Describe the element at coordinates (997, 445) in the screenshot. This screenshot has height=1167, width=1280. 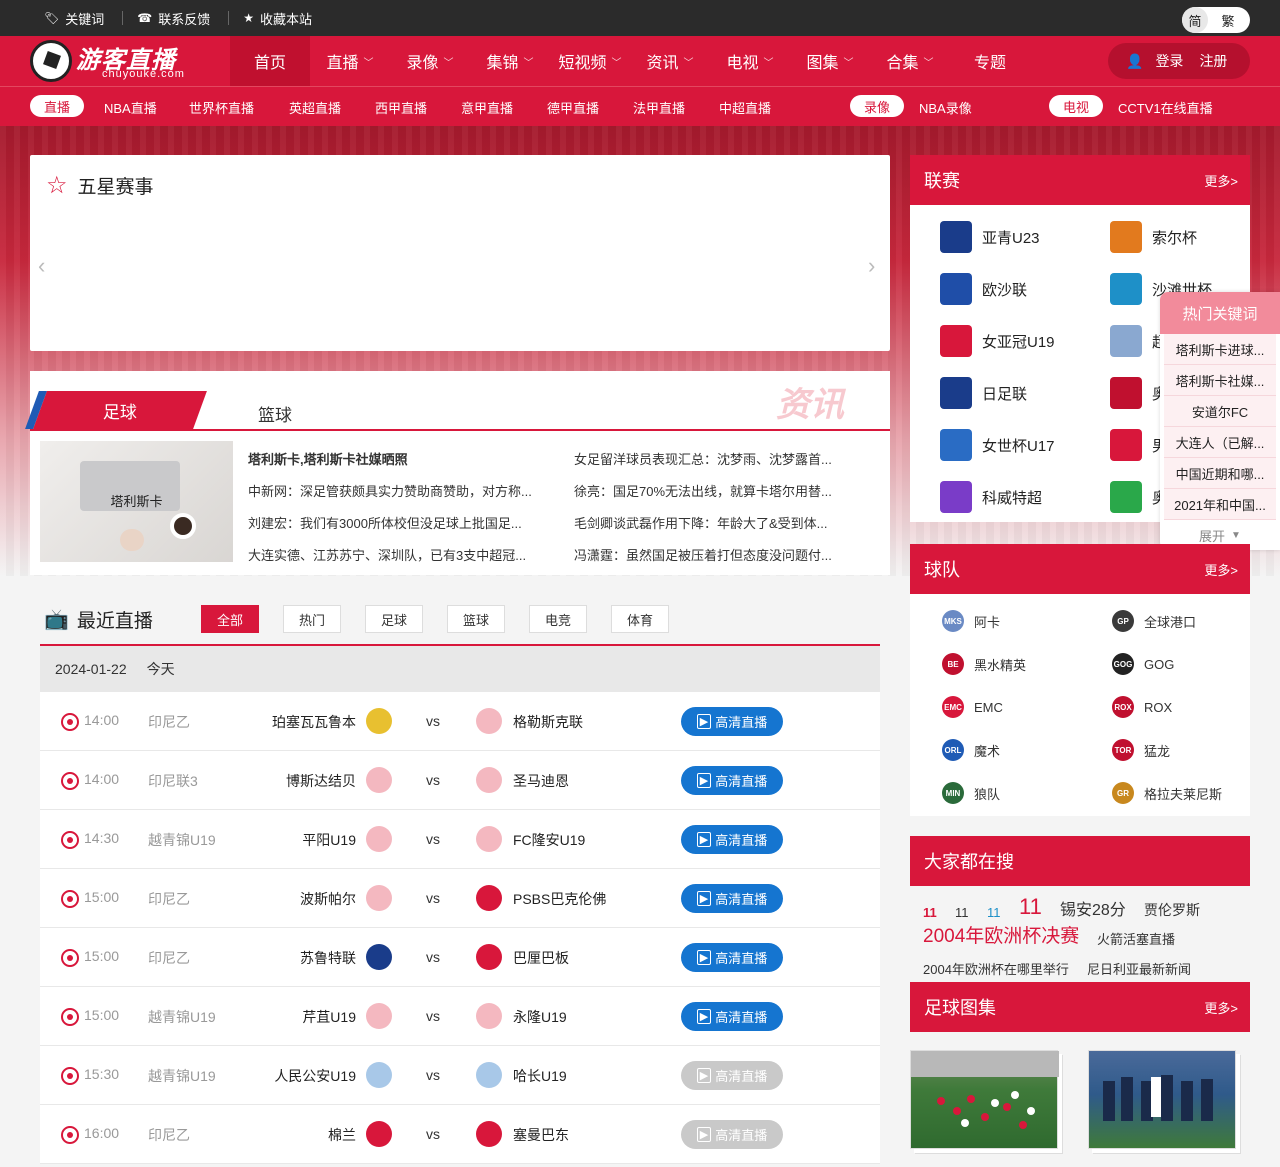
I see `league-item: 女世杯U17` at that location.